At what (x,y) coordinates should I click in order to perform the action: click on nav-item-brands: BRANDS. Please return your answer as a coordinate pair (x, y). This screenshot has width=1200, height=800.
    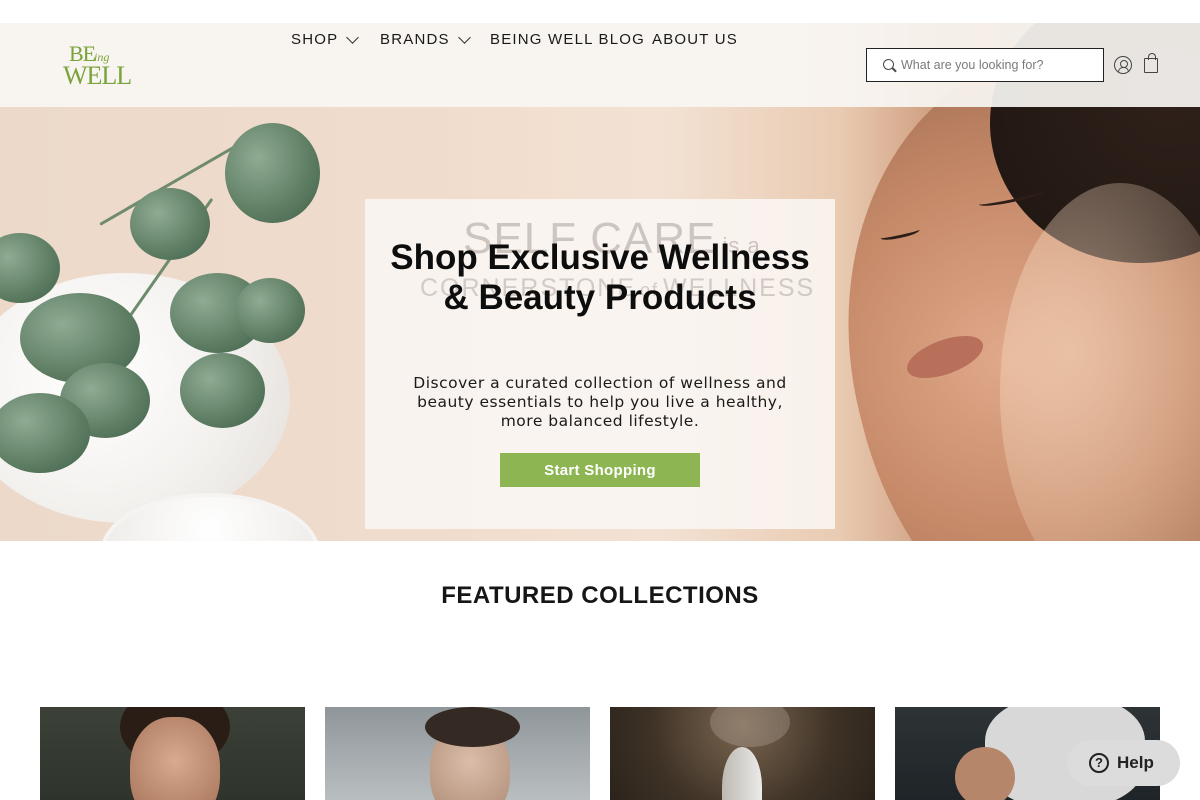
    Looking at the image, I should click on (425, 39).